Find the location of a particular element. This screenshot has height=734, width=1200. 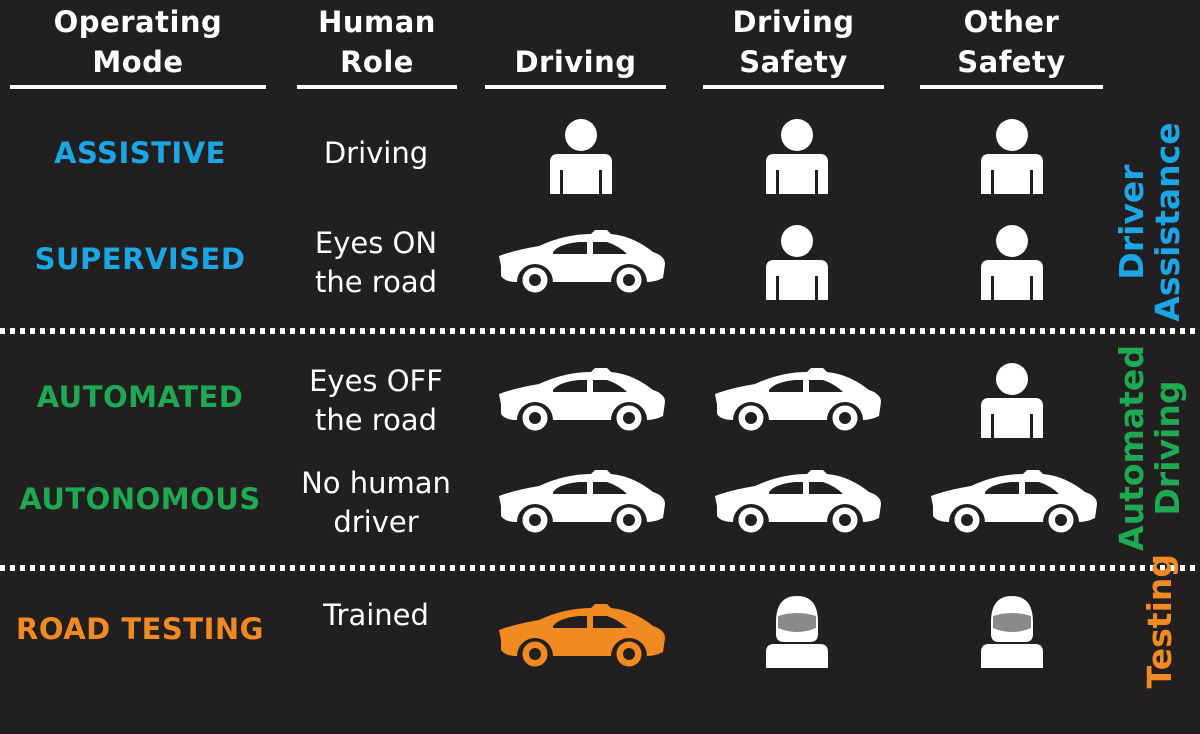

header-other-safety: Other Safety is located at coordinates (1011, 42).